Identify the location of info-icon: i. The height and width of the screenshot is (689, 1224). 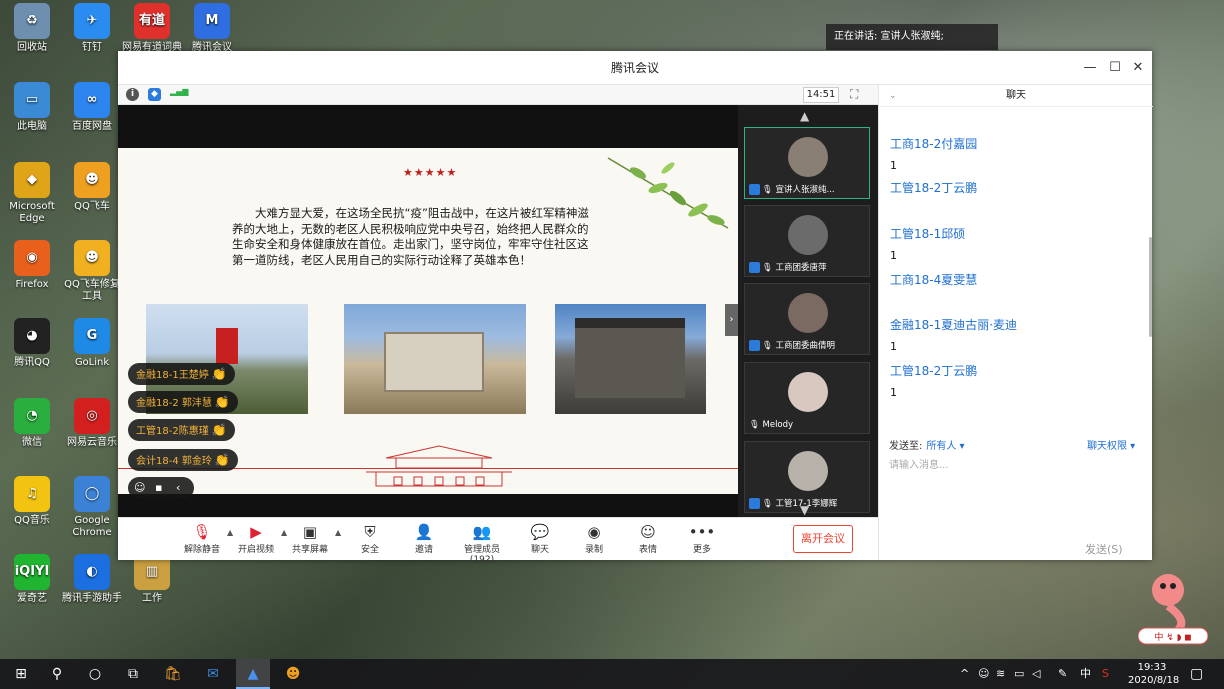
(132, 94).